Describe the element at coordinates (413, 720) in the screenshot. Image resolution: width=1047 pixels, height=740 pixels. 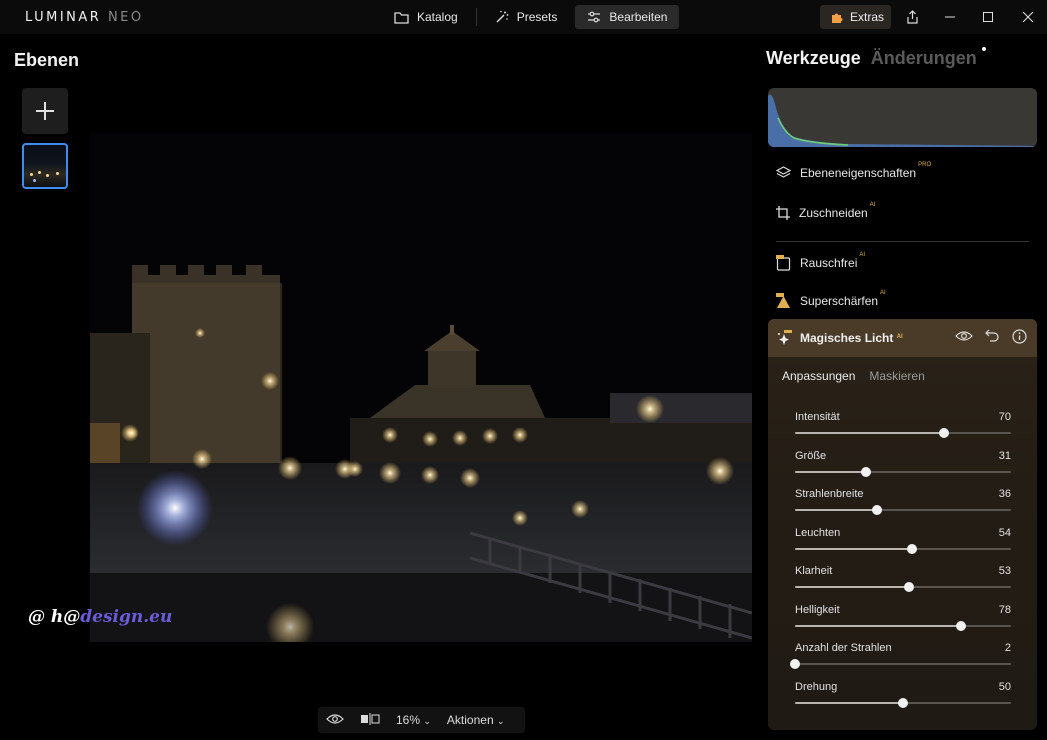
I see `zoom-dropdown: 16% ⌄` at that location.